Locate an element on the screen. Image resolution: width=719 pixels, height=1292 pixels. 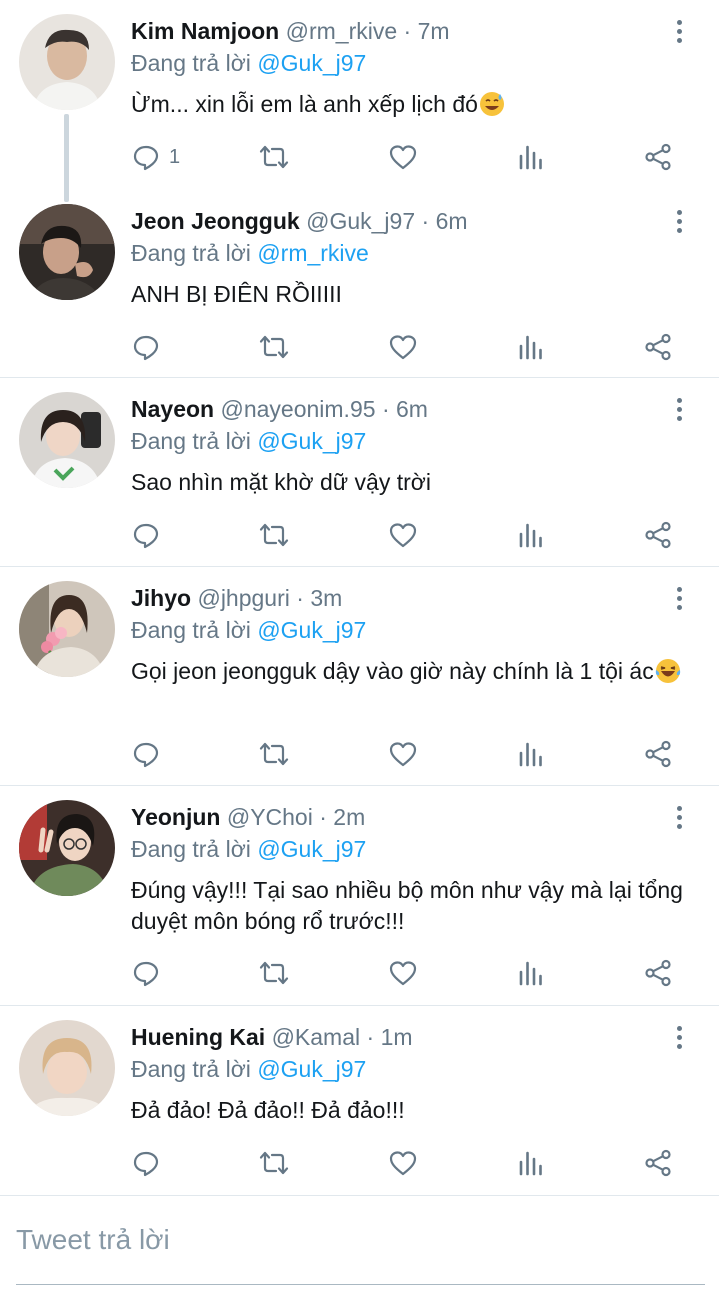
tweet-header: Yeonjun @YChoi · 2m is located at coordinates (248, 817).